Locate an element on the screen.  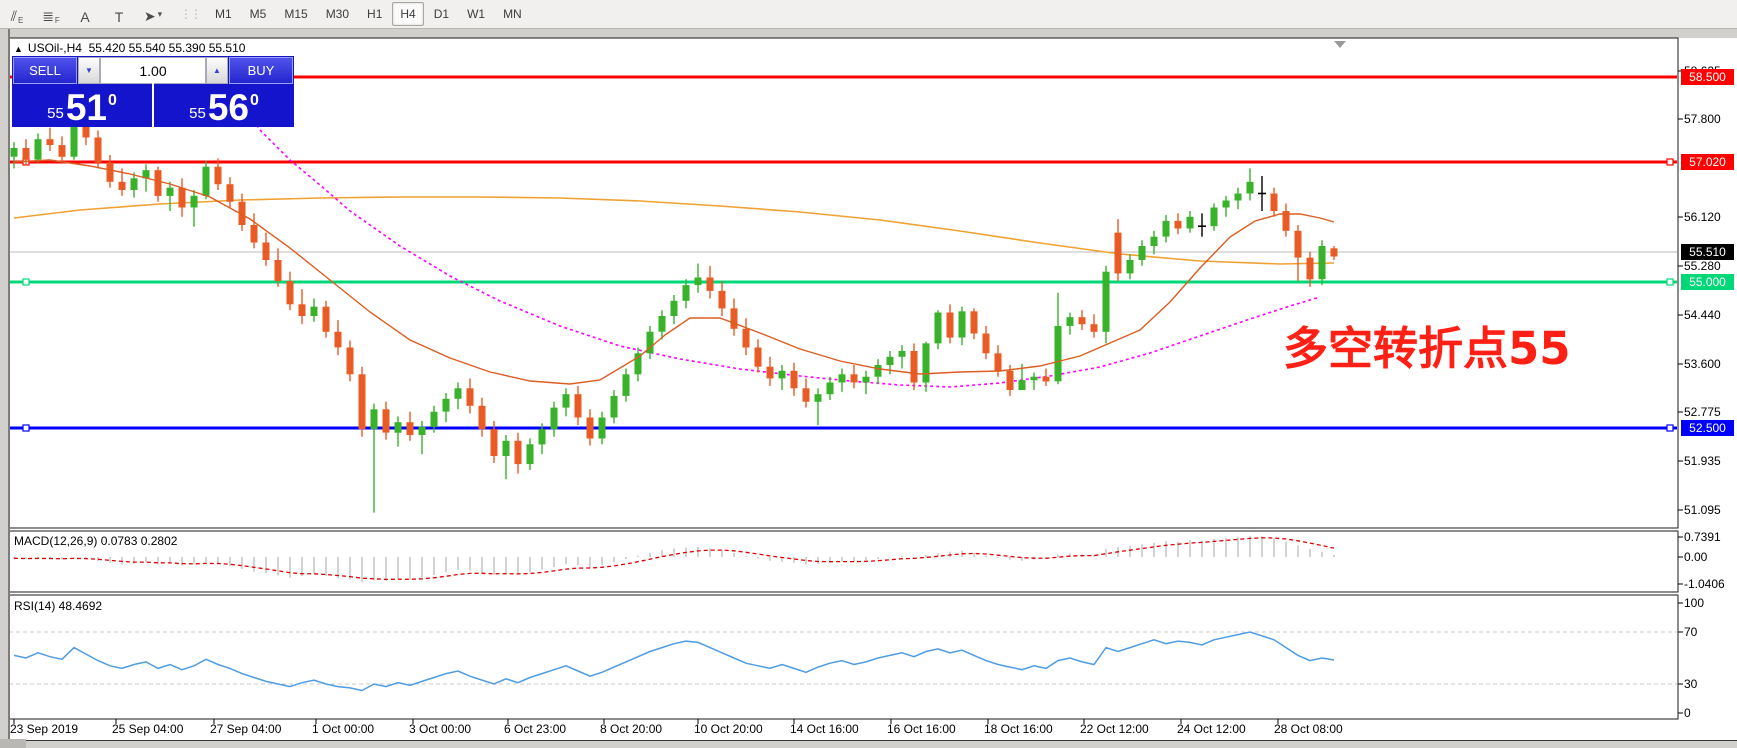
price-tick-label: 55.280 is located at coordinates (1702, 266).